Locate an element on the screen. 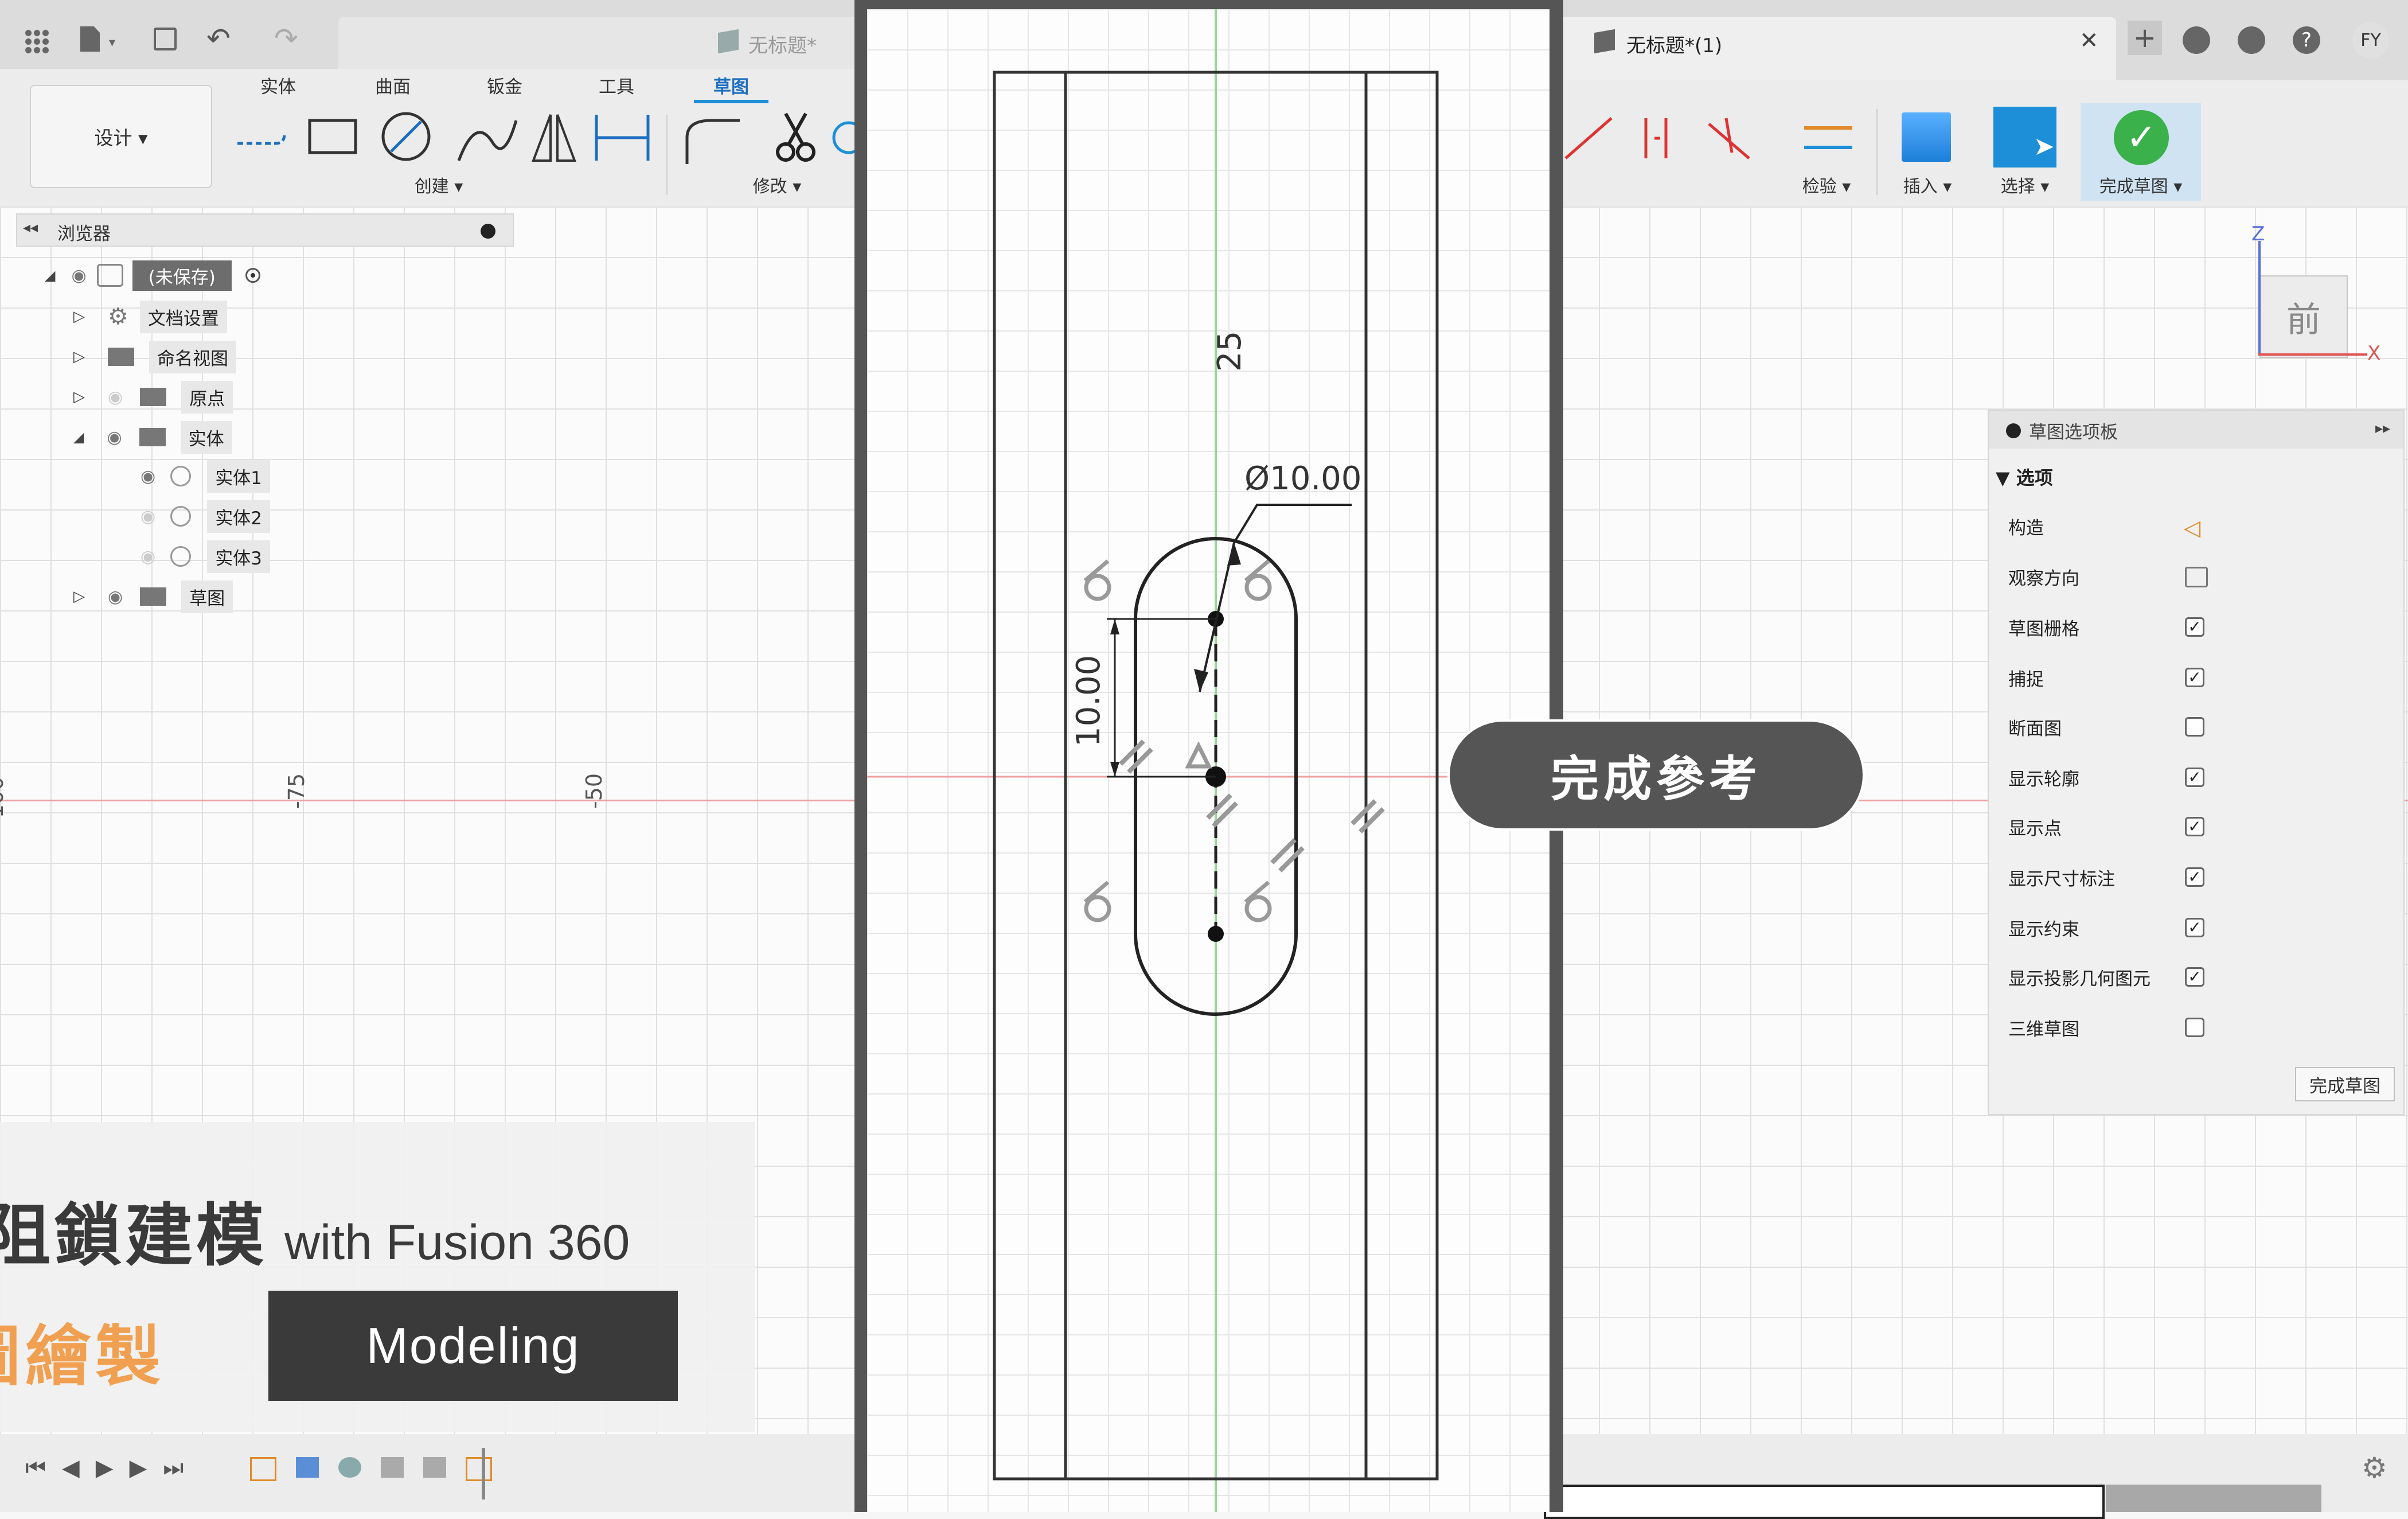 Image resolution: width=2408 pixels, height=1519 pixels. tab-sheetmetal: 钣金 is located at coordinates (504, 85).